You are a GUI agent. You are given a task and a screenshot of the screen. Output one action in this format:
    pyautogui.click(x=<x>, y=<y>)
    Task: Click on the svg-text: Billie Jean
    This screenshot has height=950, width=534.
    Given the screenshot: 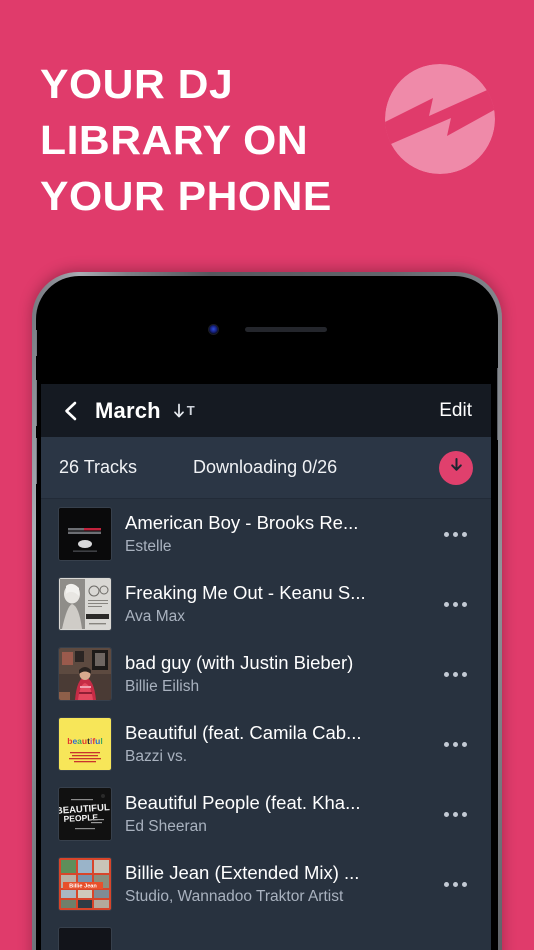 What is the action you would take?
    pyautogui.click(x=83, y=887)
    